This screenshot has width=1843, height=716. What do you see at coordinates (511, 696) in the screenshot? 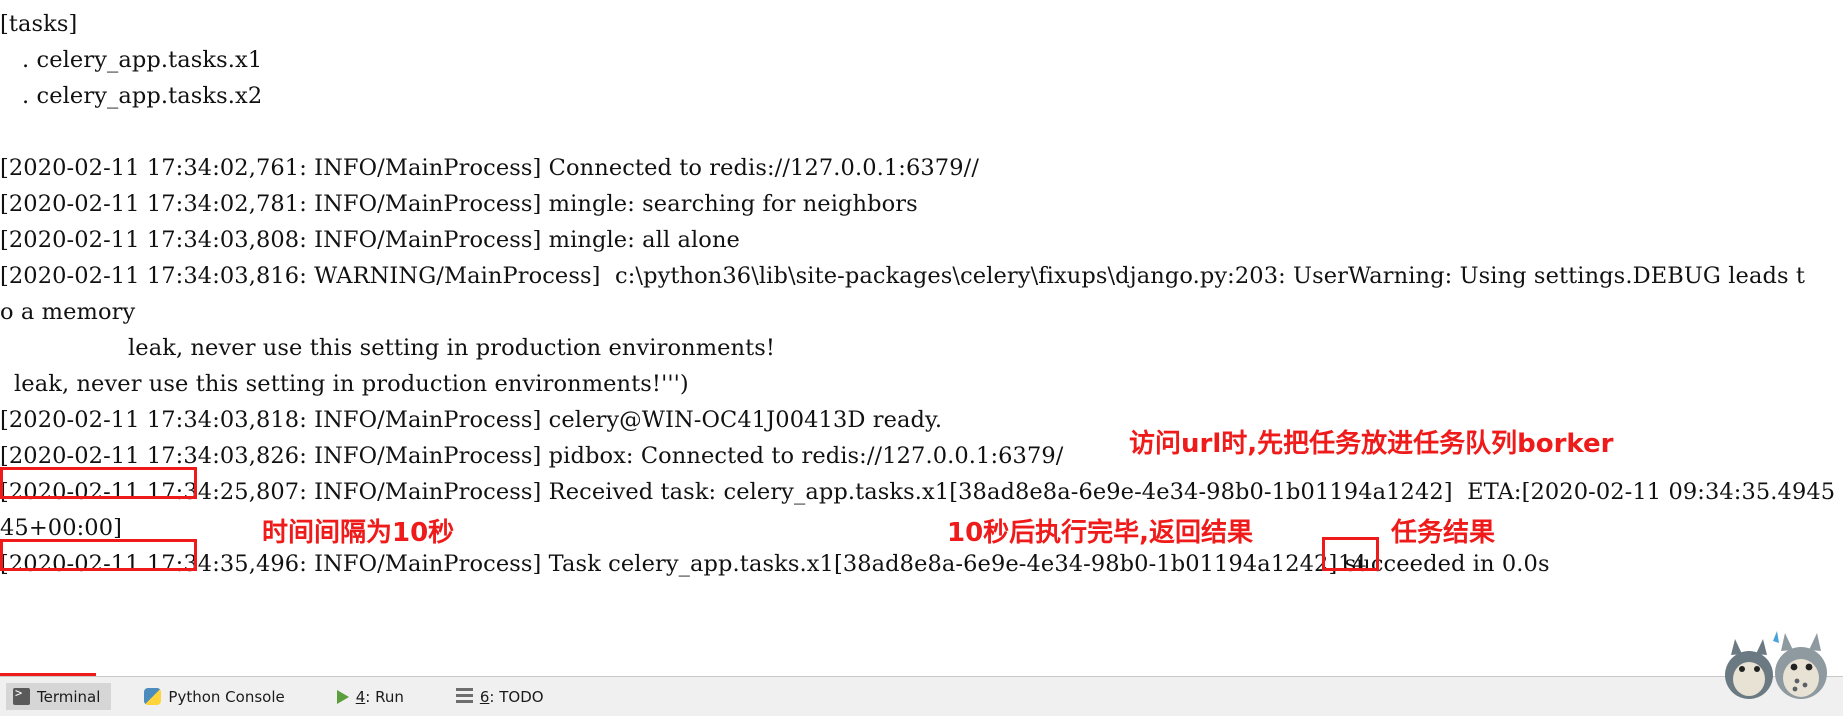
I see `tool-tab-label: 6: TODO` at bounding box center [511, 696].